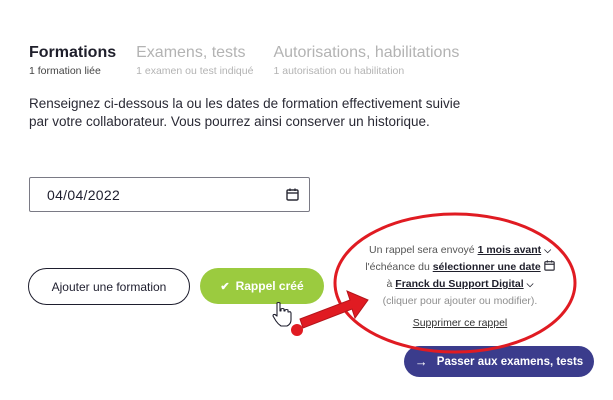 Image resolution: width=613 pixels, height=400 pixels. I want to click on reminder-delay-value: 1 mois avant, so click(509, 250).